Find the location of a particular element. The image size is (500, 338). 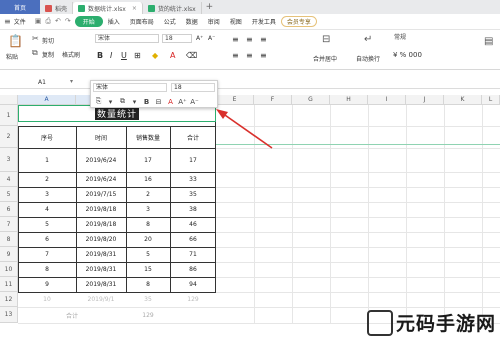

tab-home: 首页 is located at coordinates (20, 7).